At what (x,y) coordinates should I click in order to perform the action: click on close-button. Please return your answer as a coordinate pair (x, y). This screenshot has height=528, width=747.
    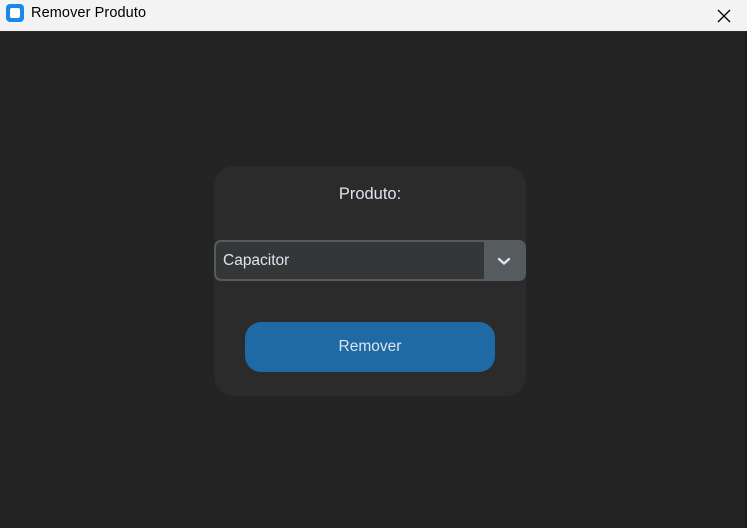
    Looking at the image, I should click on (724, 15).